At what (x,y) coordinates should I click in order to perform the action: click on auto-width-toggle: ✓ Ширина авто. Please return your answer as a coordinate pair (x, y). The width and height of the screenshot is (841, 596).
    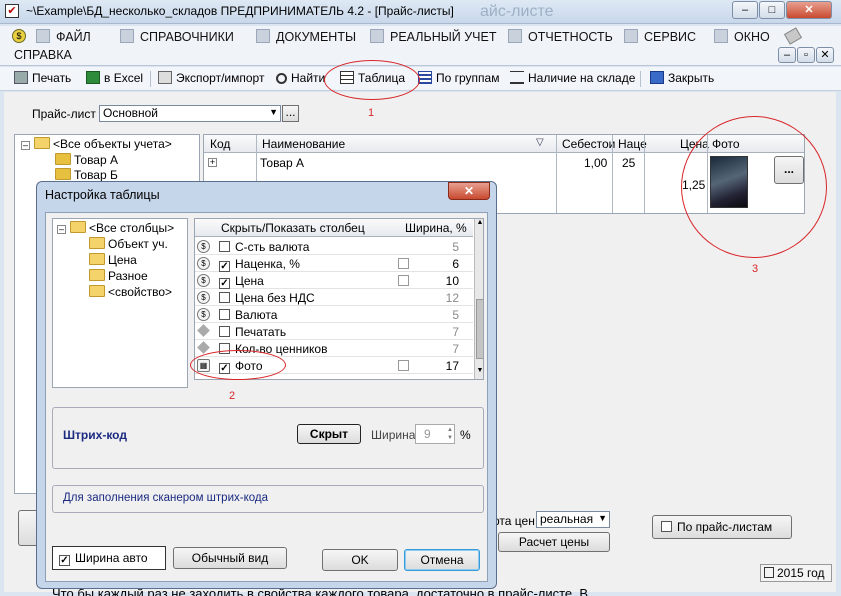
    Looking at the image, I should click on (109, 558).